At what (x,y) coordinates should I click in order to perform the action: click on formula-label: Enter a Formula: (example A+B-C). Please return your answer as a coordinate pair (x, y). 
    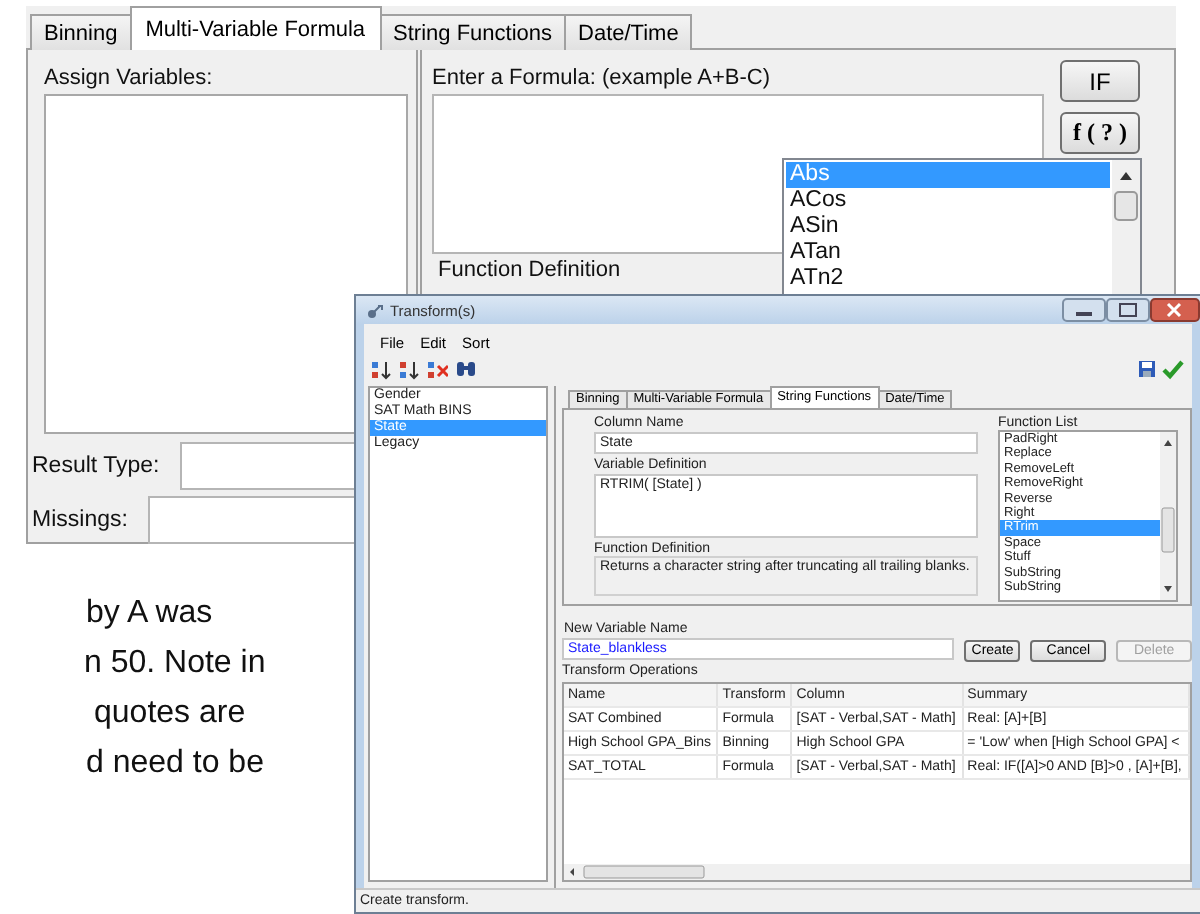
    Looking at the image, I should click on (602, 78).